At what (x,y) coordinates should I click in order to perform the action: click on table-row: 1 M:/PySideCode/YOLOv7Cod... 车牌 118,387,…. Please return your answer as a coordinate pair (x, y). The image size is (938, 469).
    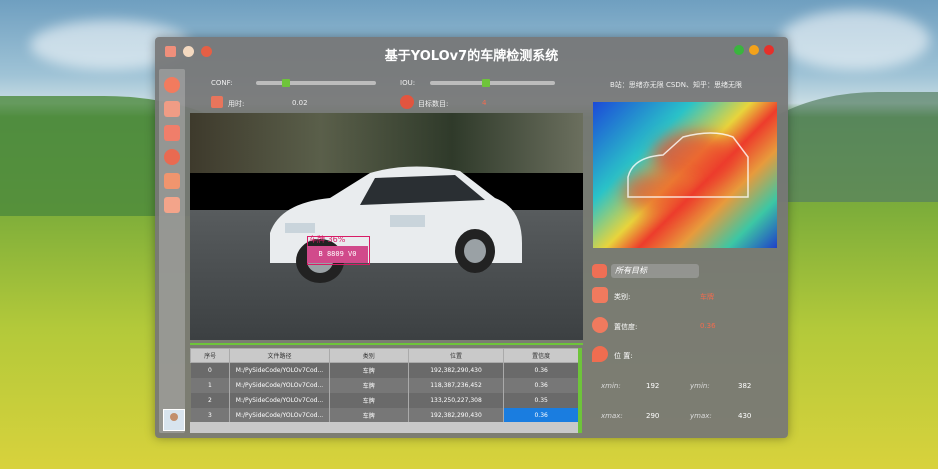
    Looking at the image, I should click on (384, 385).